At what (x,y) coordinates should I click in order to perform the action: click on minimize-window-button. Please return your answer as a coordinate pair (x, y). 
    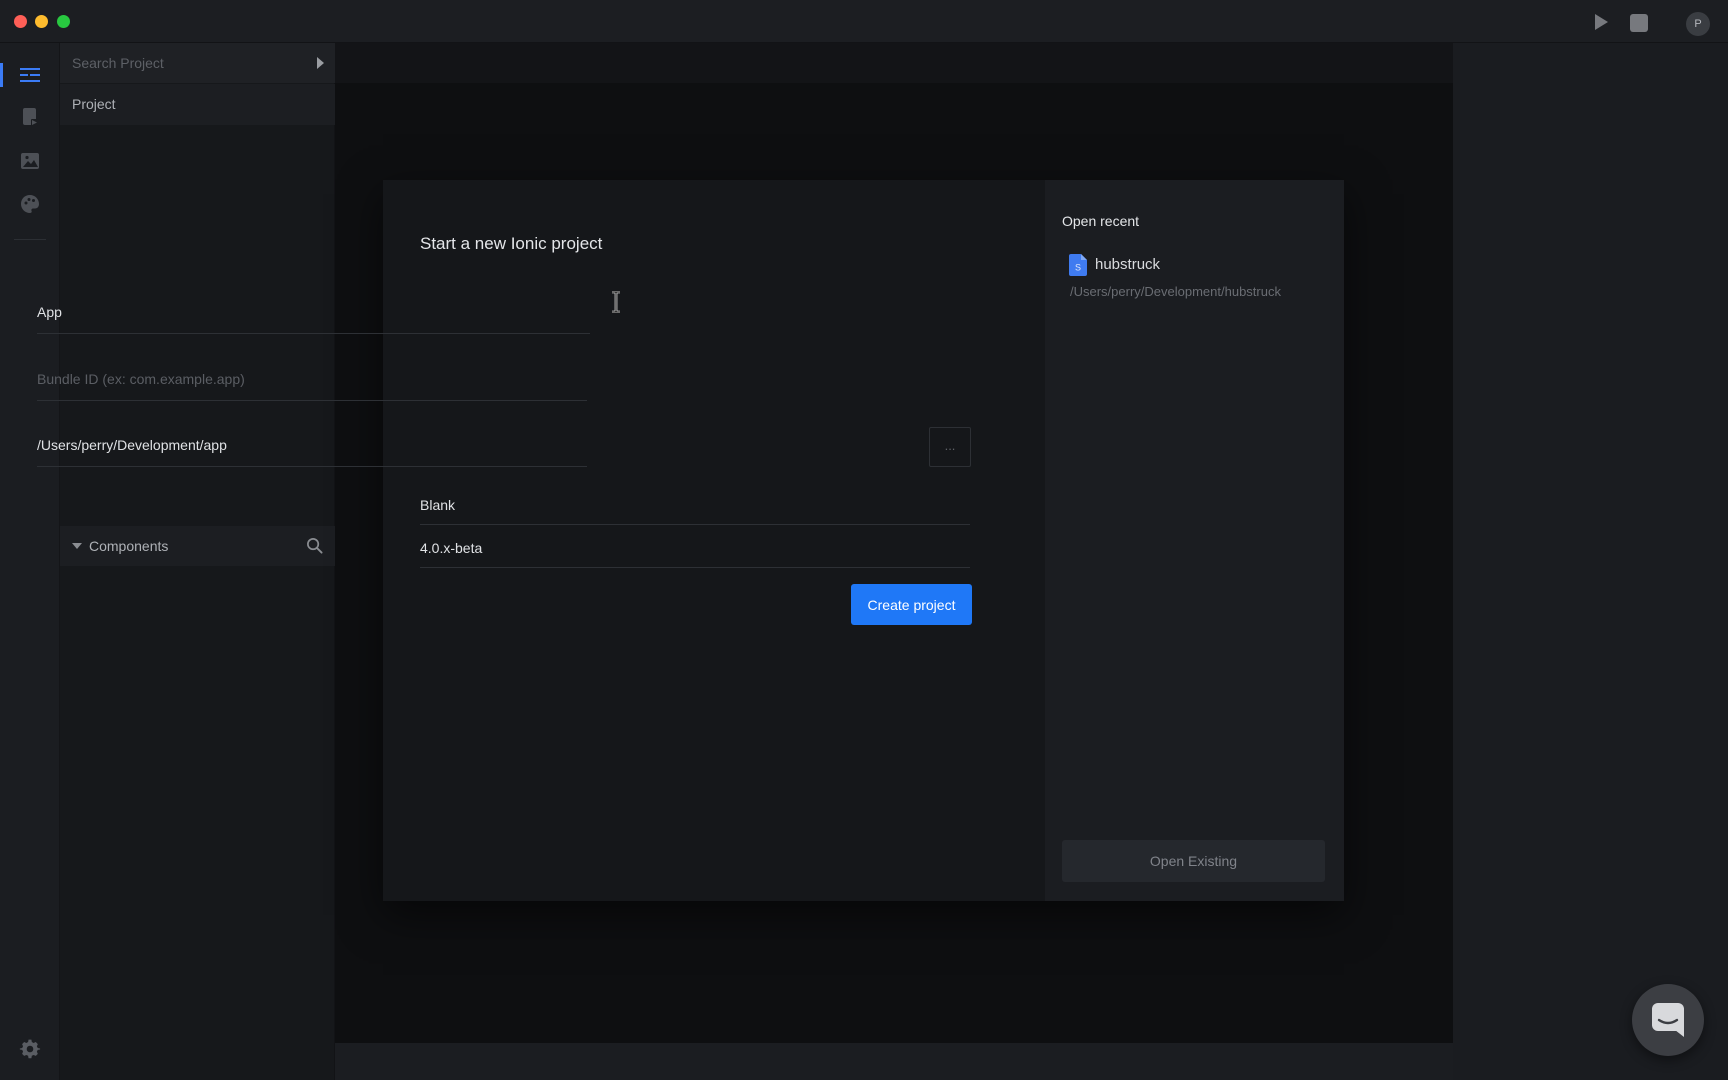
    Looking at the image, I should click on (41, 21).